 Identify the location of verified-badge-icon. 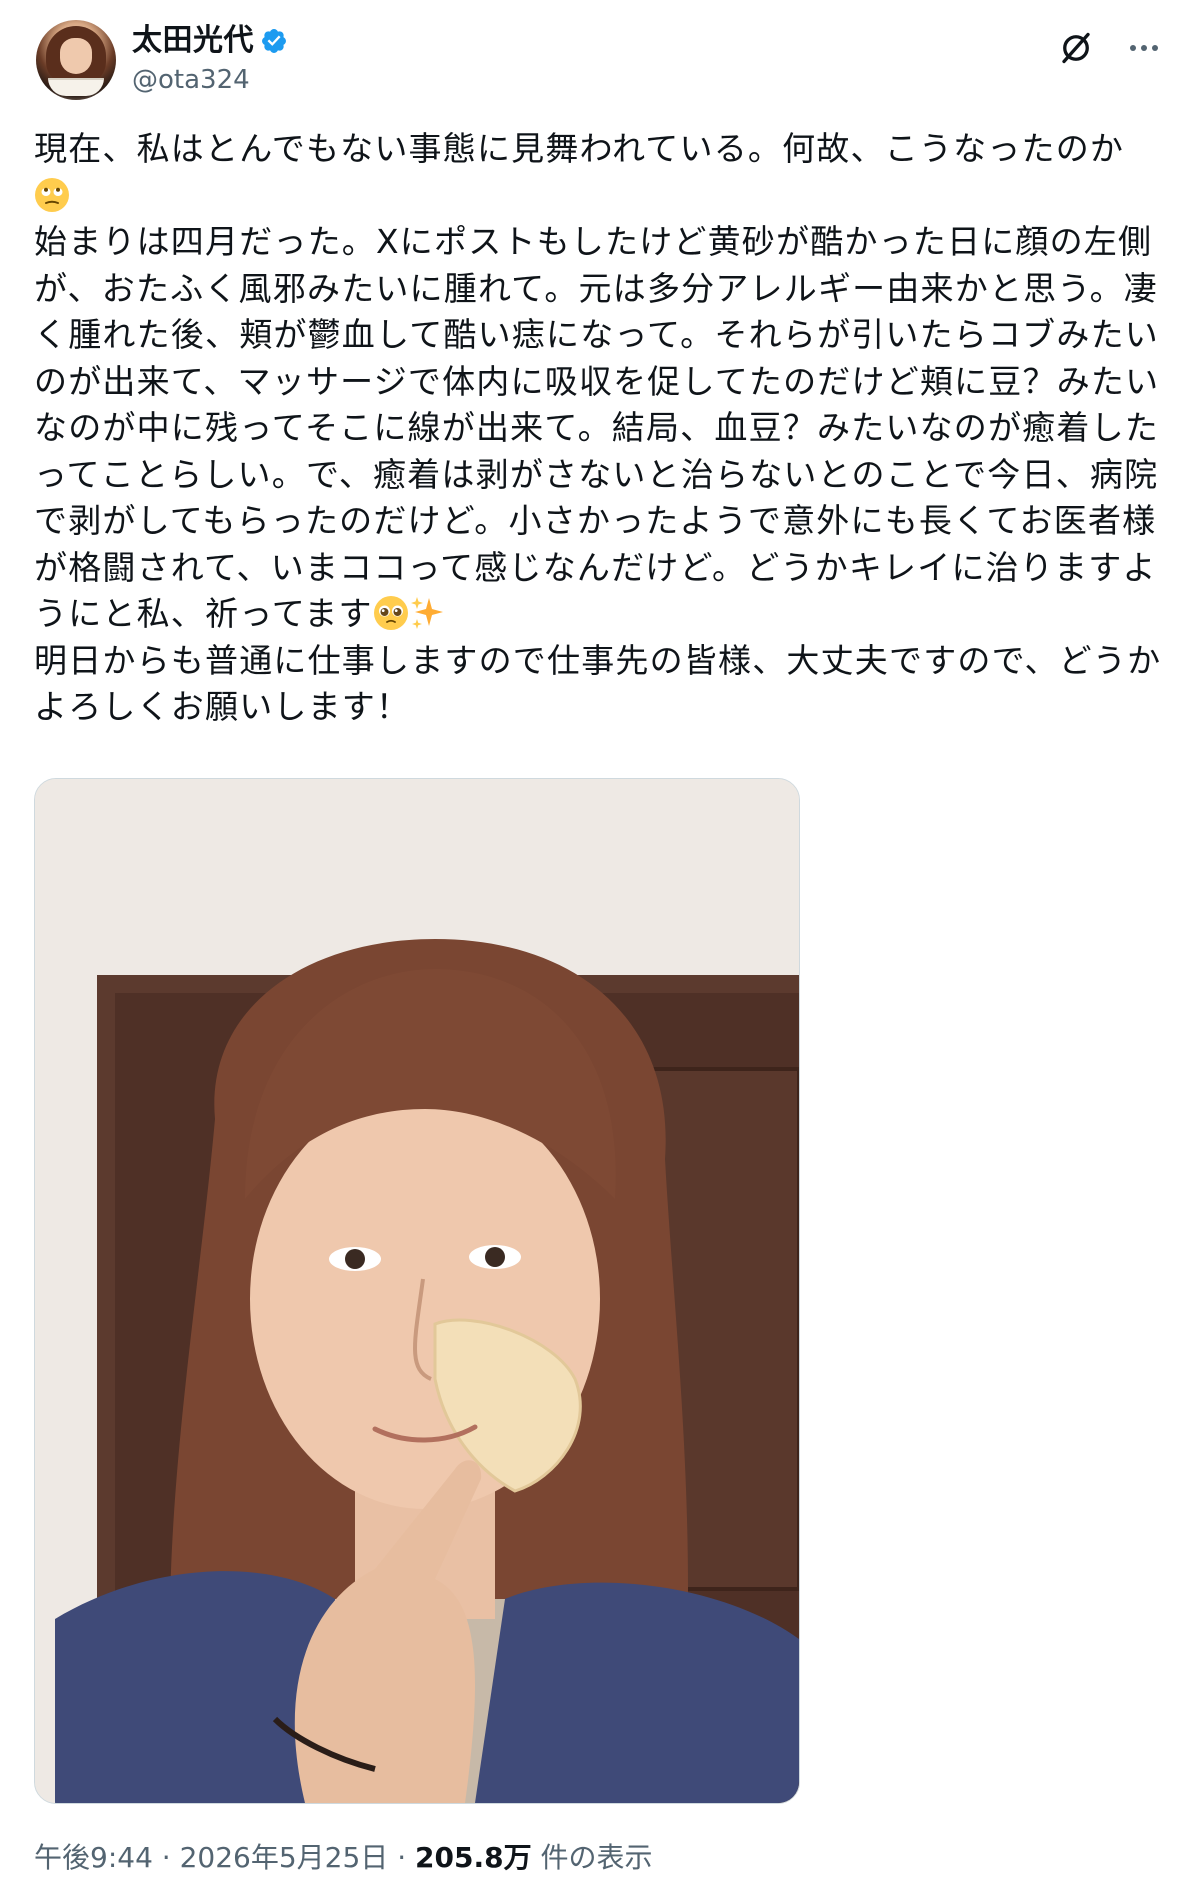
(274, 41).